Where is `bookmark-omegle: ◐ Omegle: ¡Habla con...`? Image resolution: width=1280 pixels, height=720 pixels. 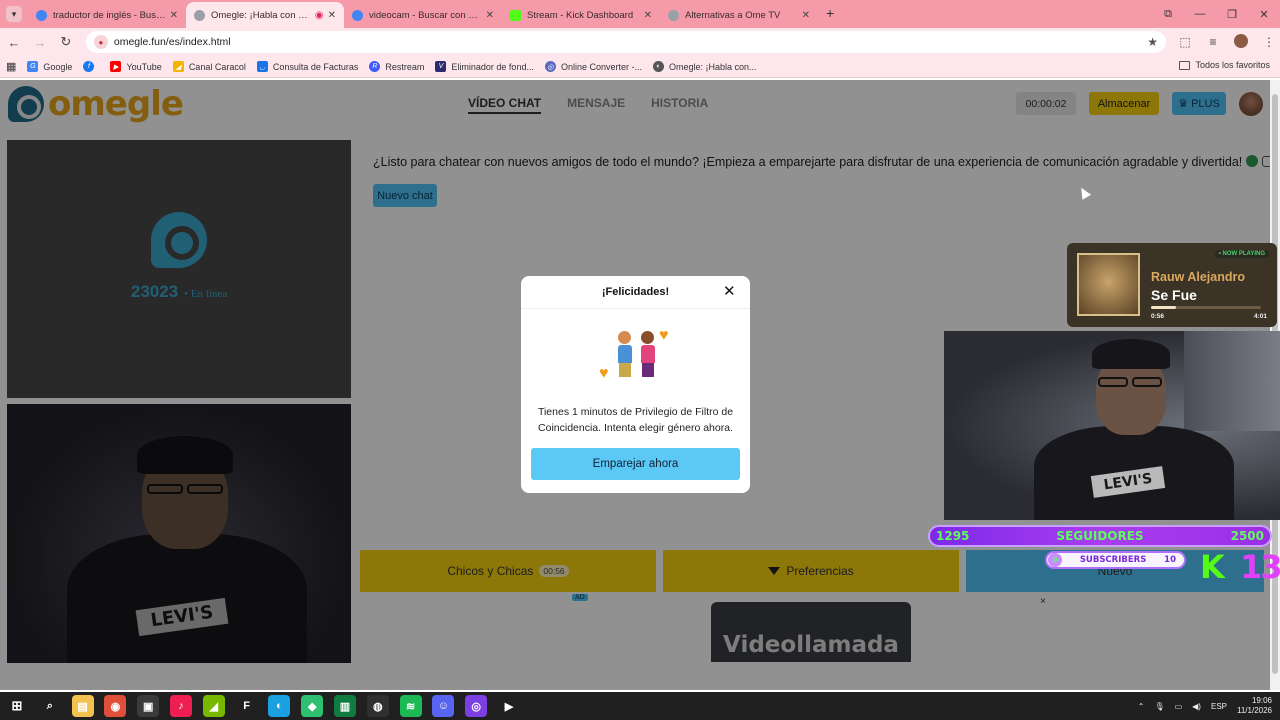 bookmark-omegle: ◐ Omegle: ¡Habla con... is located at coordinates (704, 66).